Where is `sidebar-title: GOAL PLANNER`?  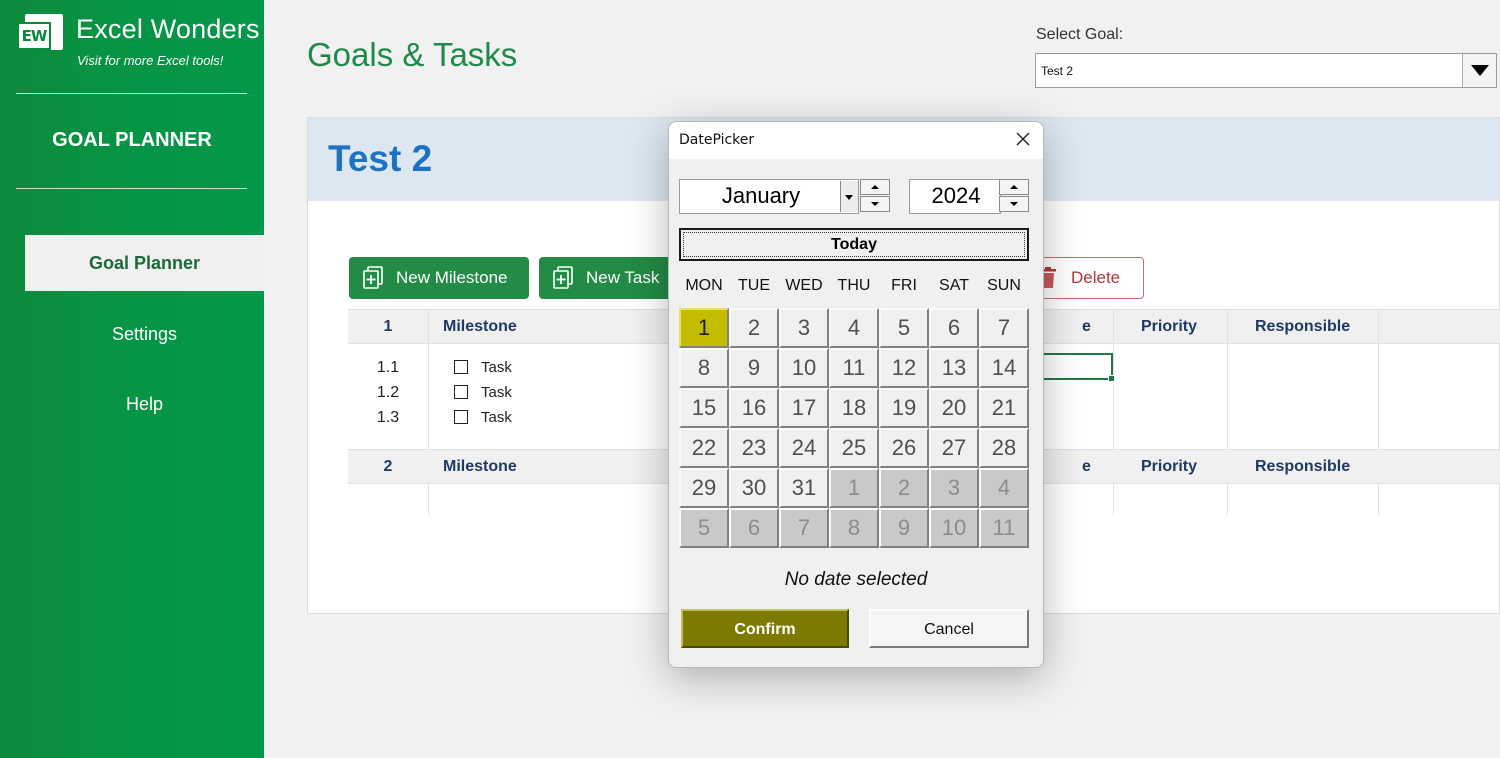
sidebar-title: GOAL PLANNER is located at coordinates (132, 140).